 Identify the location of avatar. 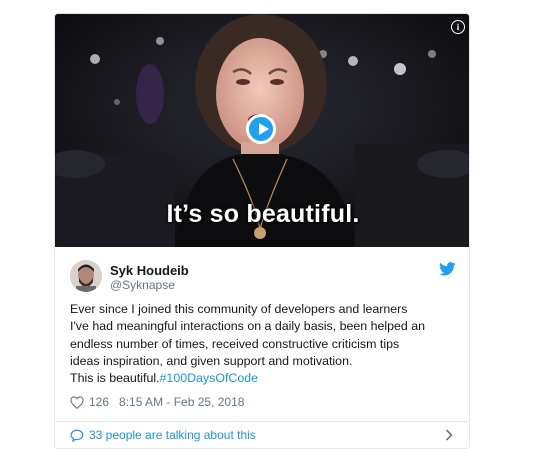
(86, 276).